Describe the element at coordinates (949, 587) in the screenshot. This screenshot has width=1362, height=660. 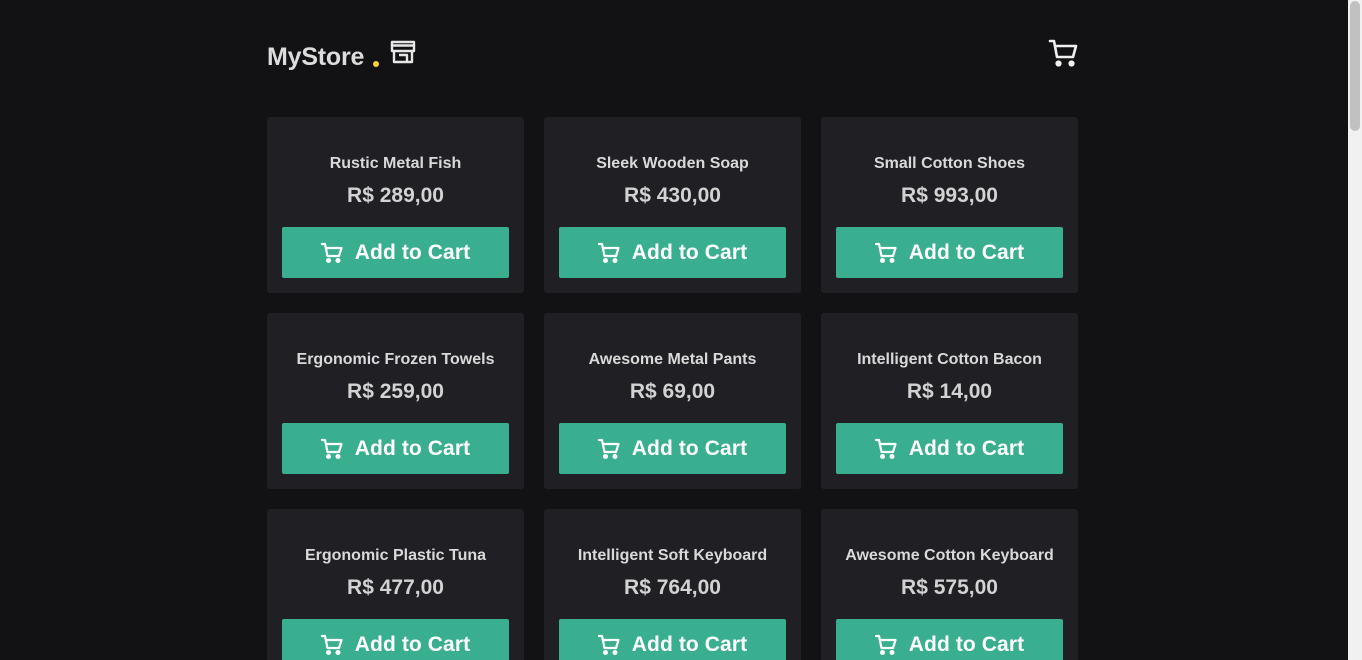
I see `product-price: R$ 575,00` at that location.